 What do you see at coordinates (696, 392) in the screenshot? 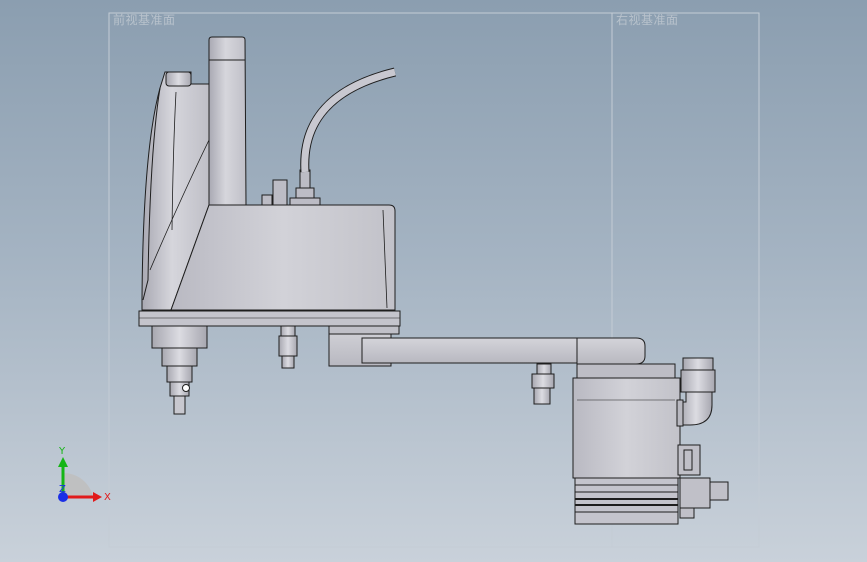
I see `elbow-pipe` at bounding box center [696, 392].